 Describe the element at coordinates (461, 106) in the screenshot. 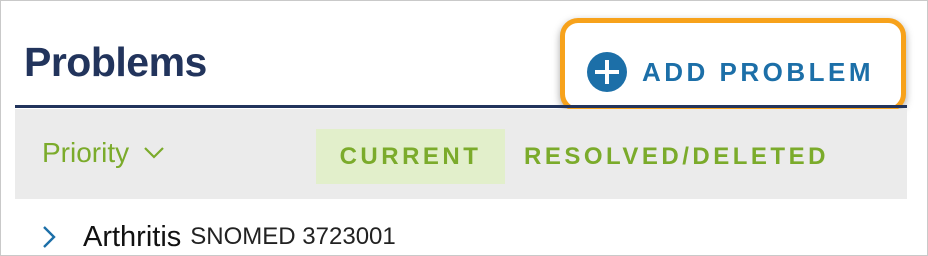

I see `title-divider` at that location.